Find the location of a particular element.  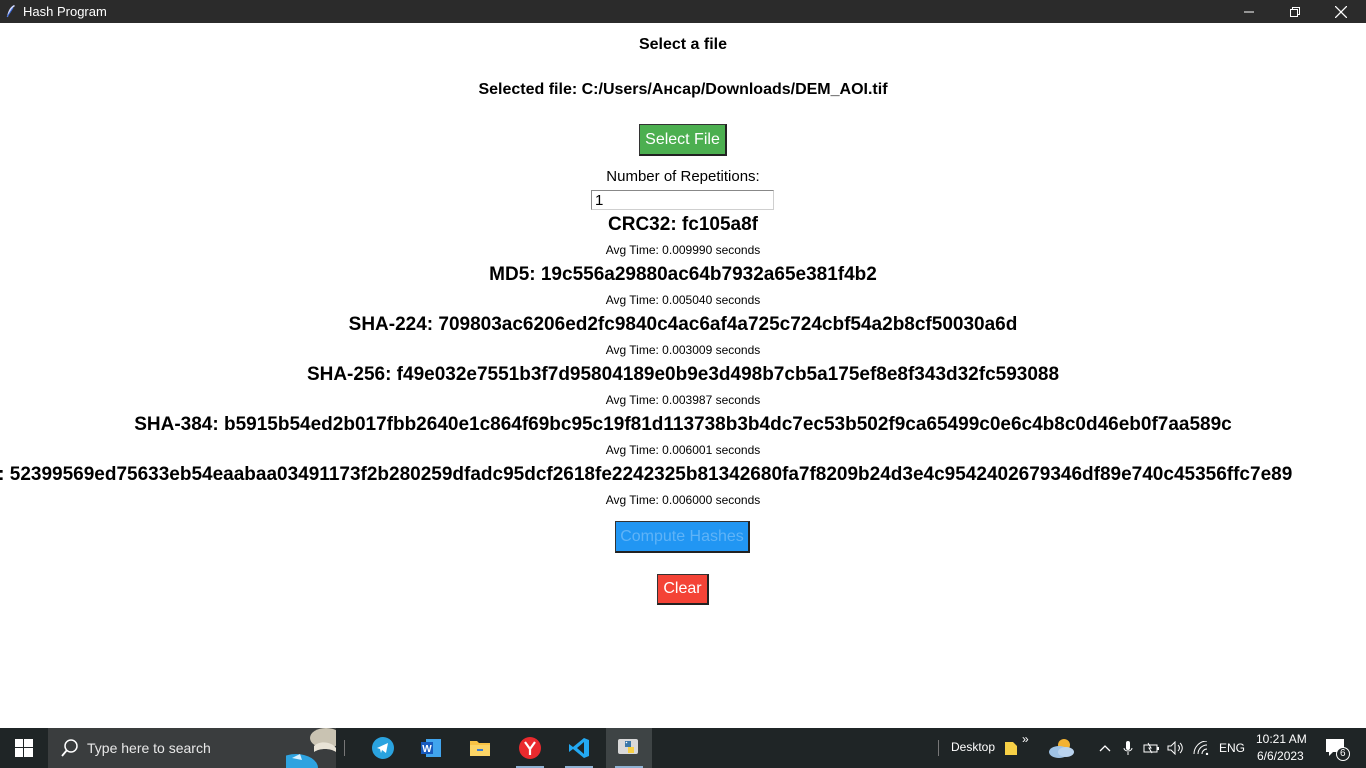

windows-icon is located at coordinates (24, 748).